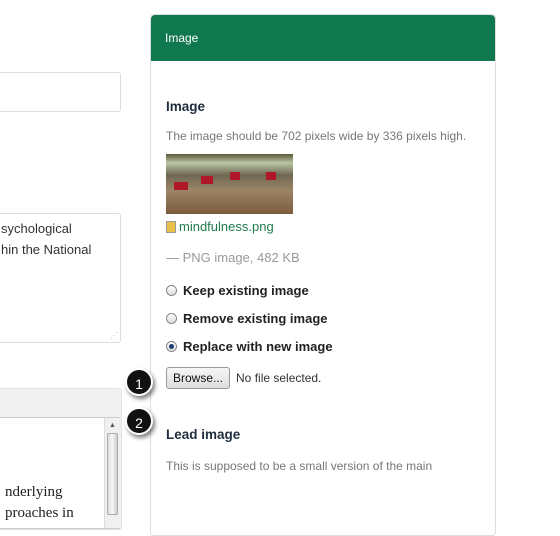  What do you see at coordinates (330, 290) in the screenshot?
I see `radio-keep-existing: Keep existing image` at bounding box center [330, 290].